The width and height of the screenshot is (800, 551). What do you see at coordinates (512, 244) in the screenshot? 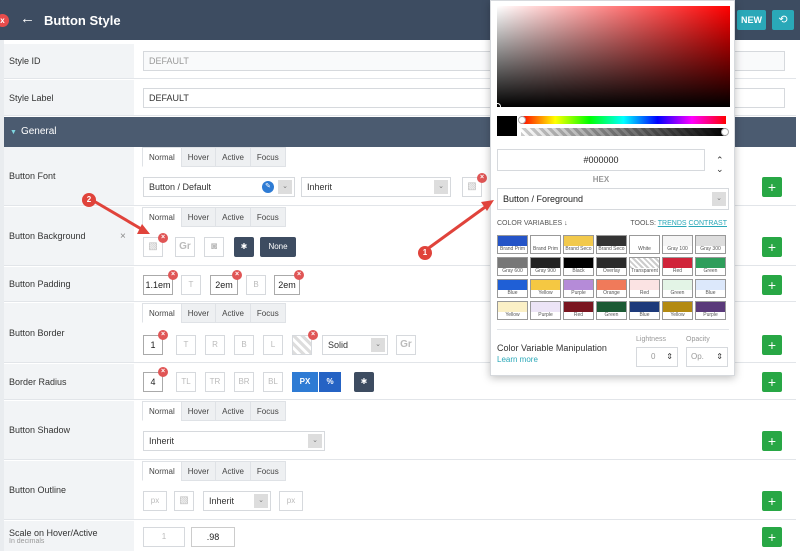
I see `palette-swatch: Brand Prim` at bounding box center [512, 244].